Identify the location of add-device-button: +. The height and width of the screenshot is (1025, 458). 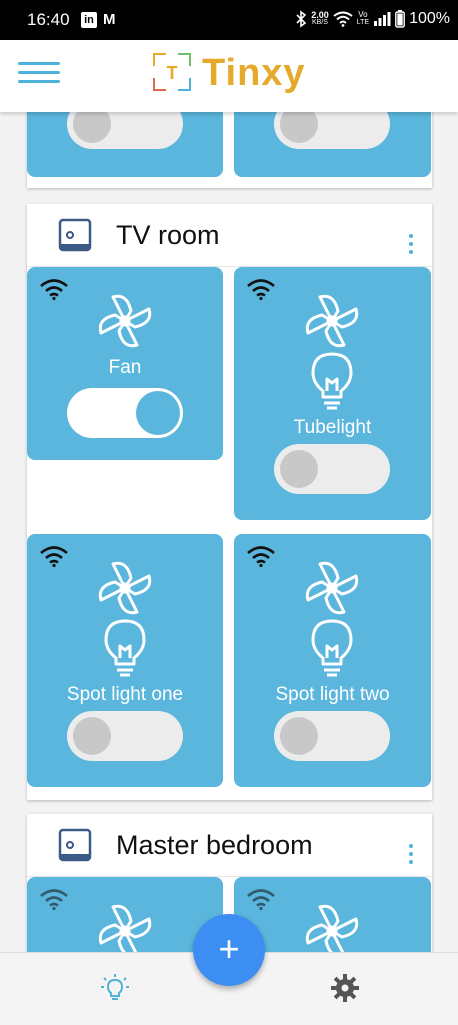
(229, 950).